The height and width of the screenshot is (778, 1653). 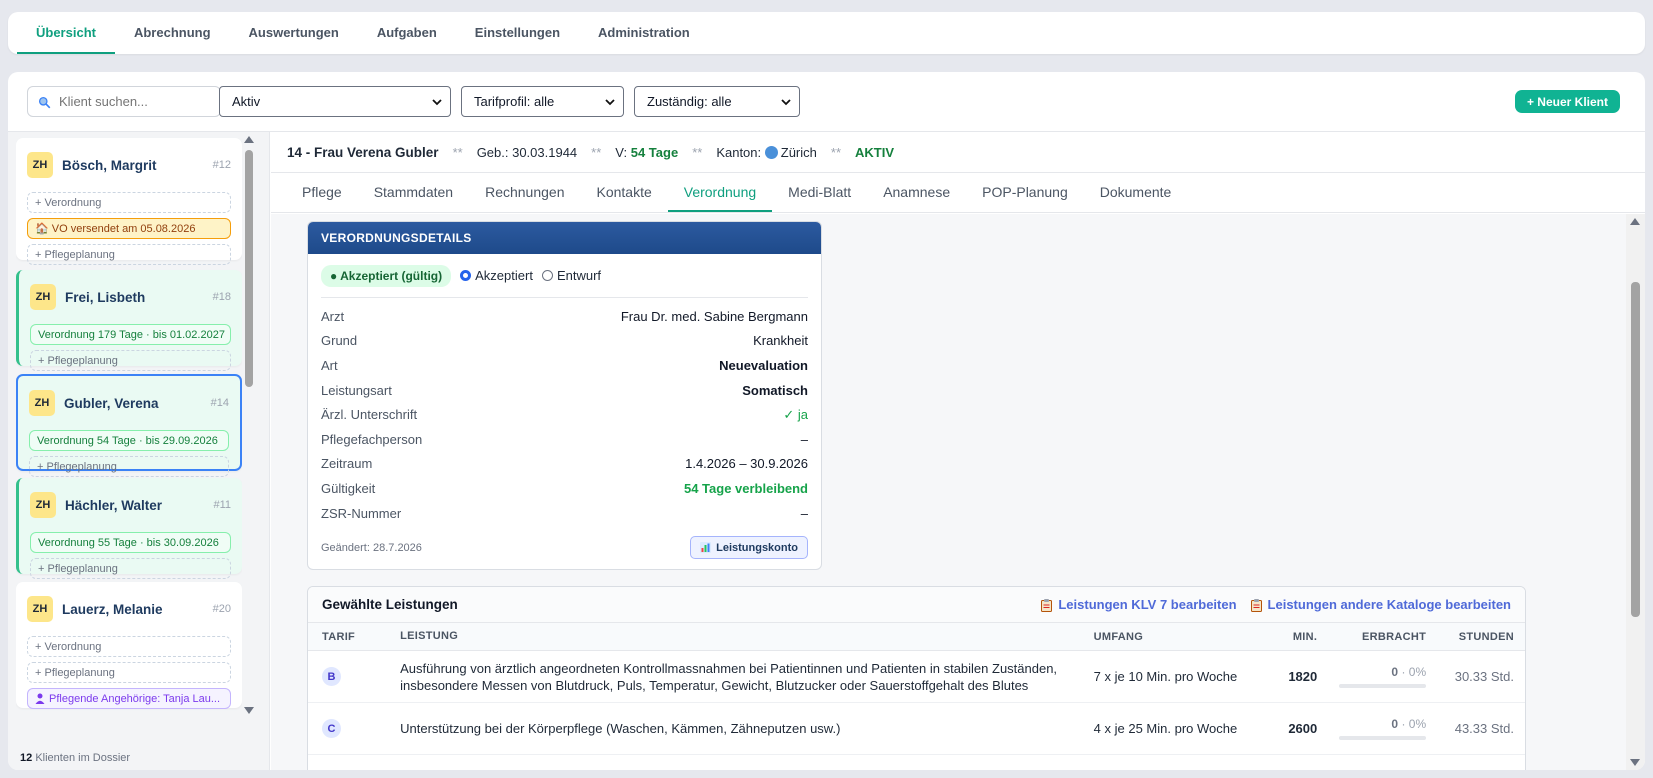 I want to click on erbracht-percent: · 0%, so click(x=1414, y=724).